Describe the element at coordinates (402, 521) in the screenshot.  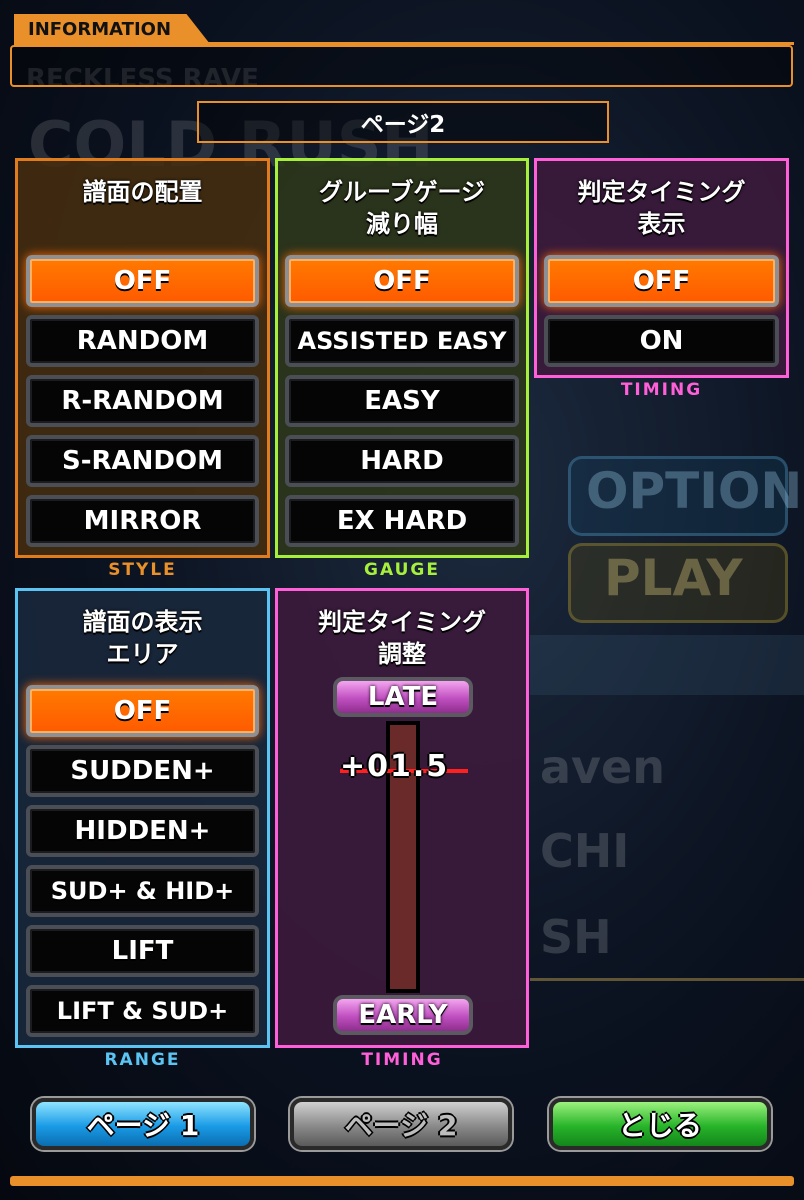
I see `gauge-option-ex-hard: EX HARD` at that location.